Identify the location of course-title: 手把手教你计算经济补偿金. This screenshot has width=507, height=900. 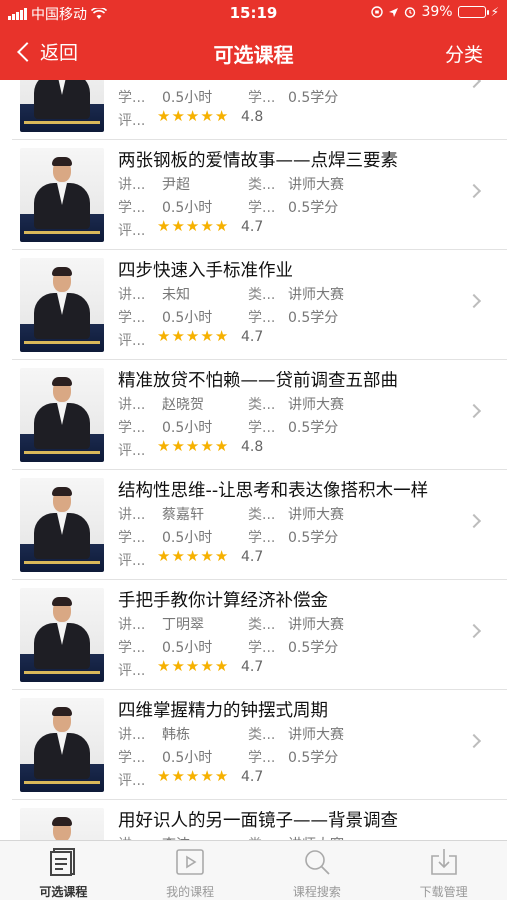
(223, 601).